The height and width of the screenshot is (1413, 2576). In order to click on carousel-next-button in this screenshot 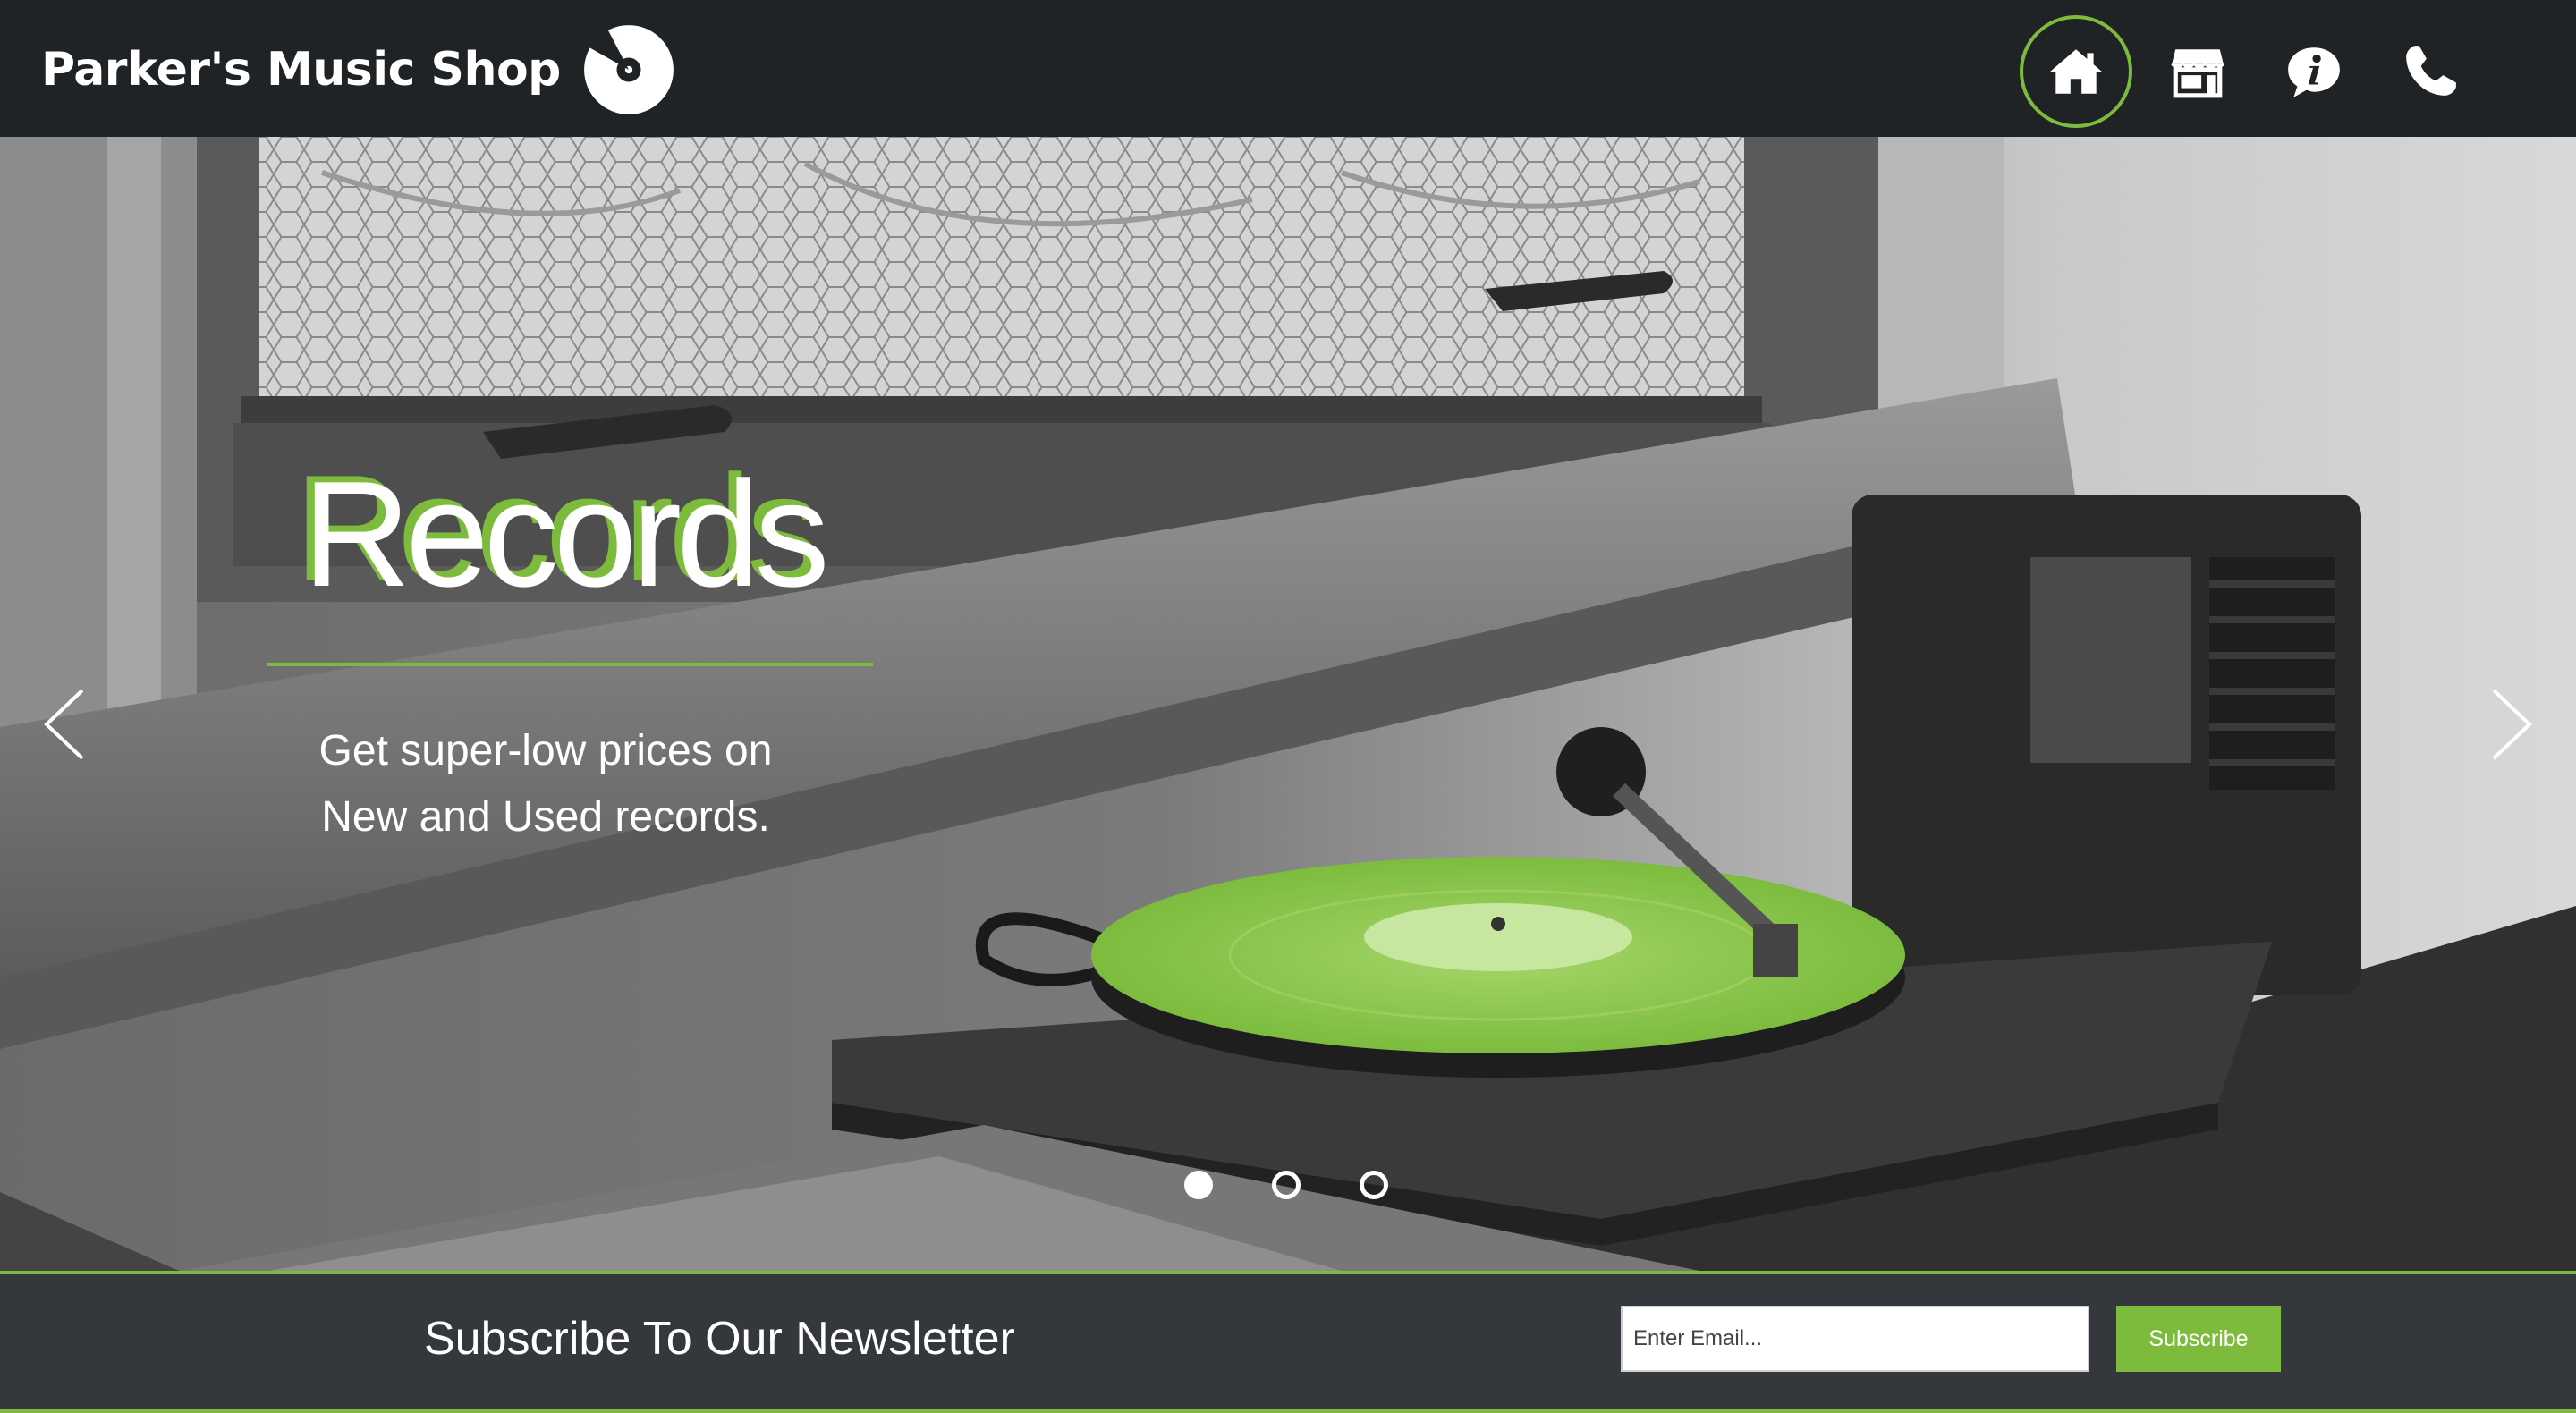, I will do `click(2511, 724)`.